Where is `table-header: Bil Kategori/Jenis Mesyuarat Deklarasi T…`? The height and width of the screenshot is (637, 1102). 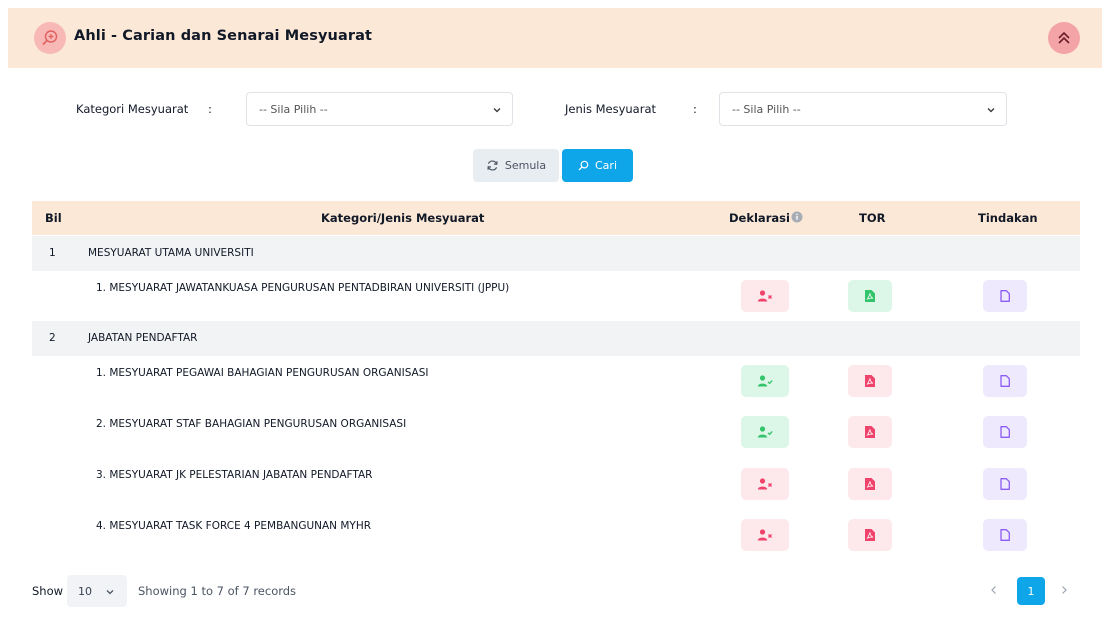
table-header: Bil Kategori/Jenis Mesyuarat Deklarasi T… is located at coordinates (556, 218).